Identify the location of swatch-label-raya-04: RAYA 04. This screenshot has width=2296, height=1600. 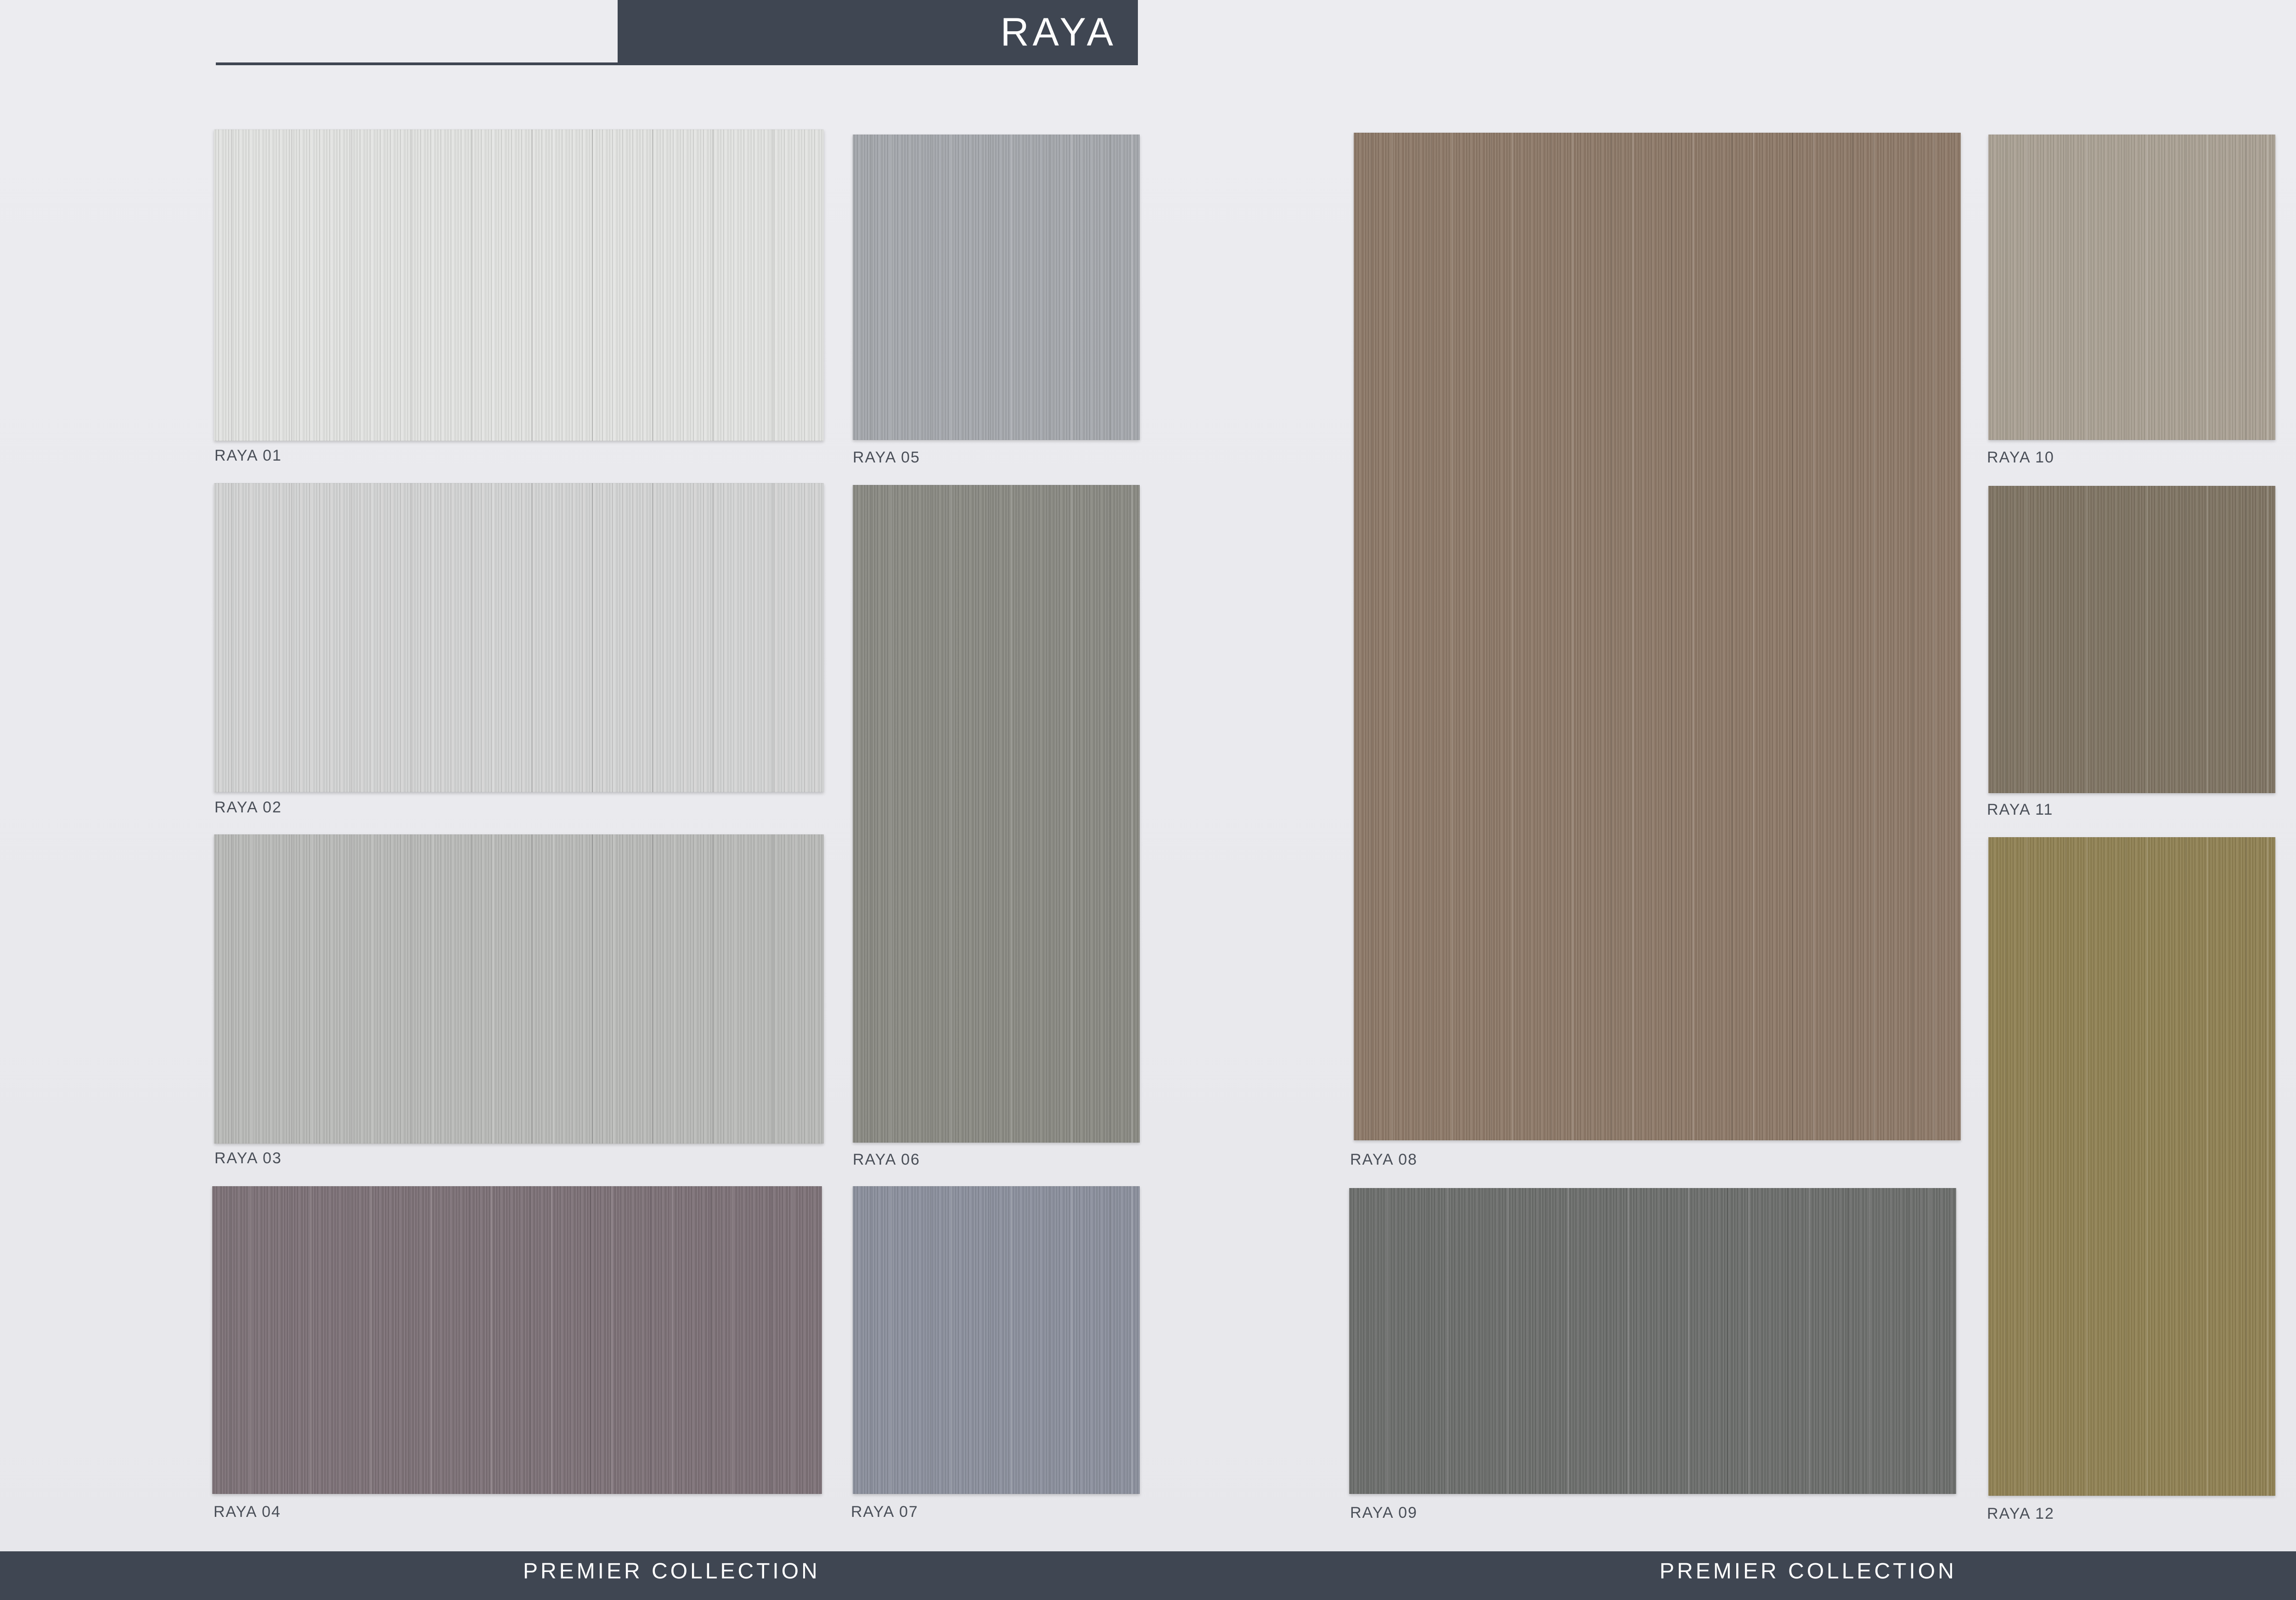
(247, 1512).